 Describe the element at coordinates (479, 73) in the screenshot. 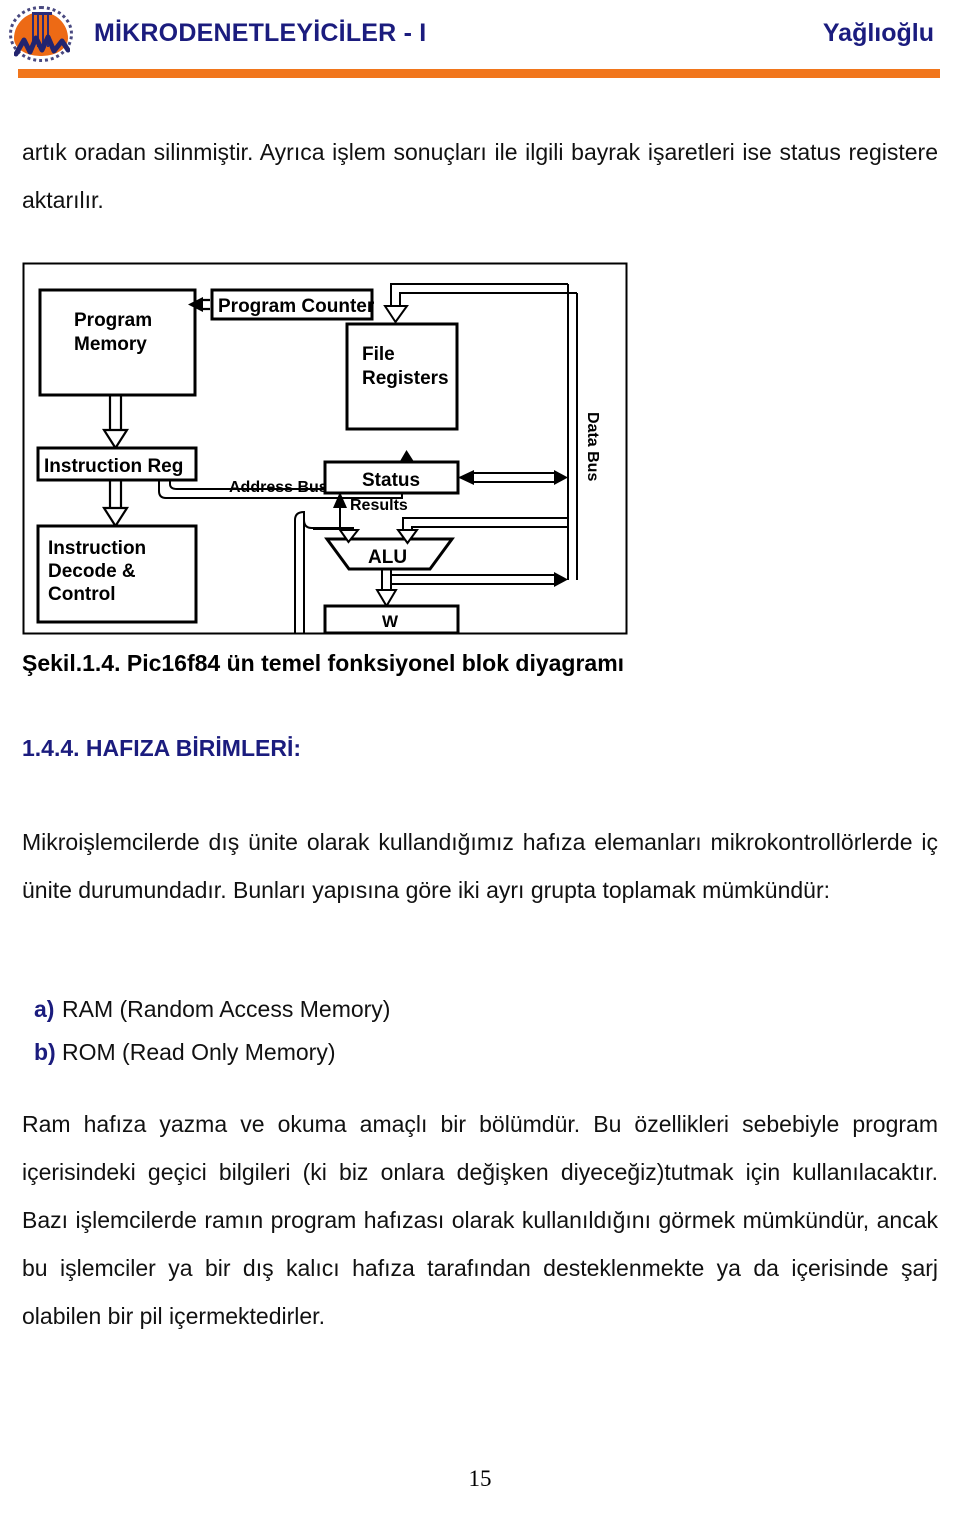

I see `header-accent-rule` at that location.